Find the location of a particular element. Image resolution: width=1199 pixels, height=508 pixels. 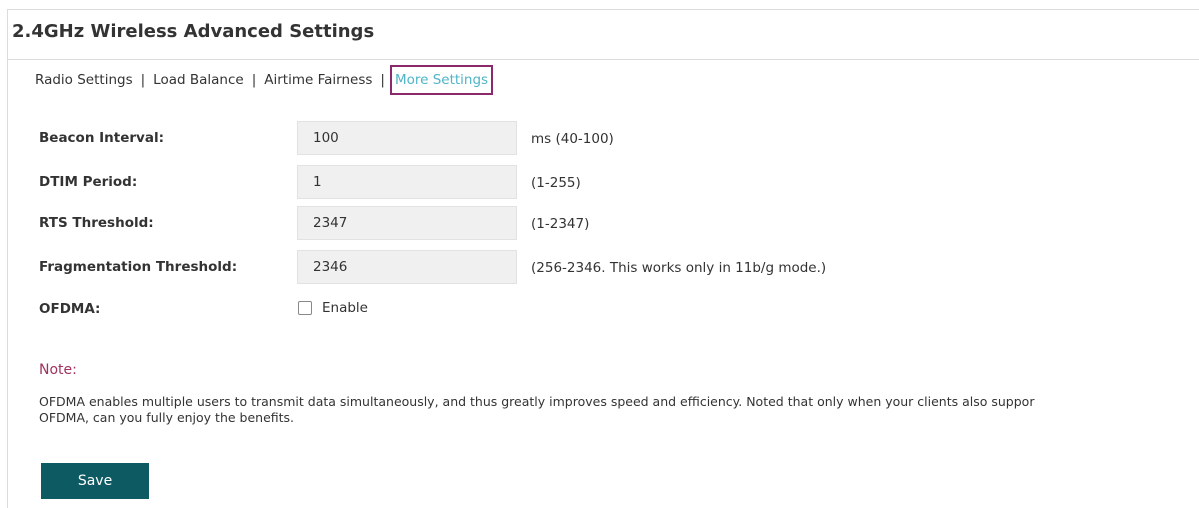

tab-radio-settings: Radio Settings is located at coordinates (84, 80).